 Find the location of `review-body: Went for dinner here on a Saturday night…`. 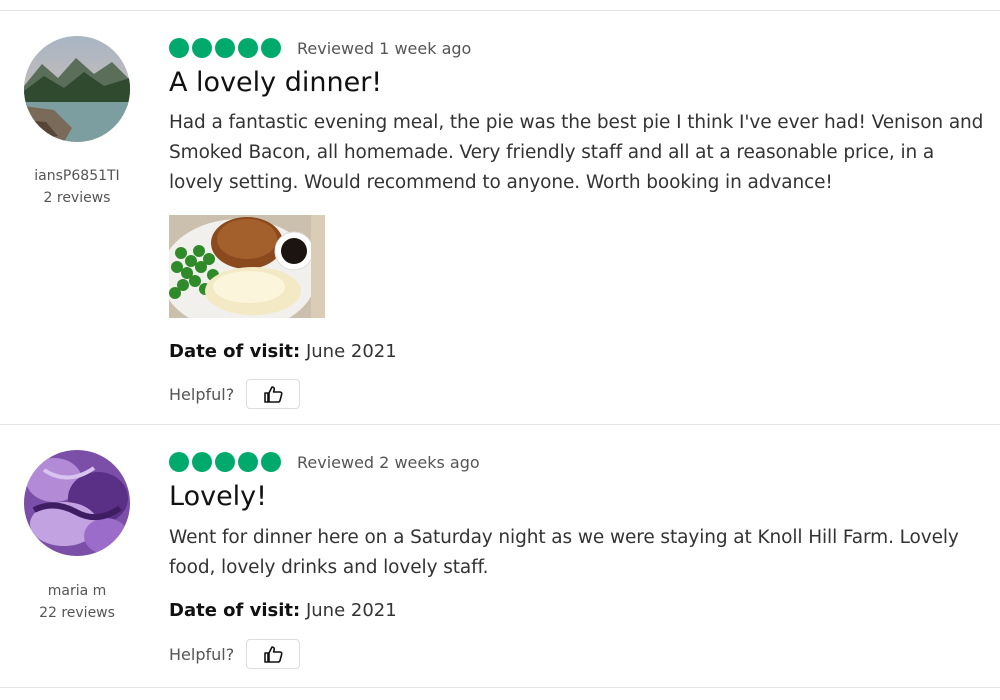

review-body: Went for dinner here on a Saturday night… is located at coordinates (564, 552).